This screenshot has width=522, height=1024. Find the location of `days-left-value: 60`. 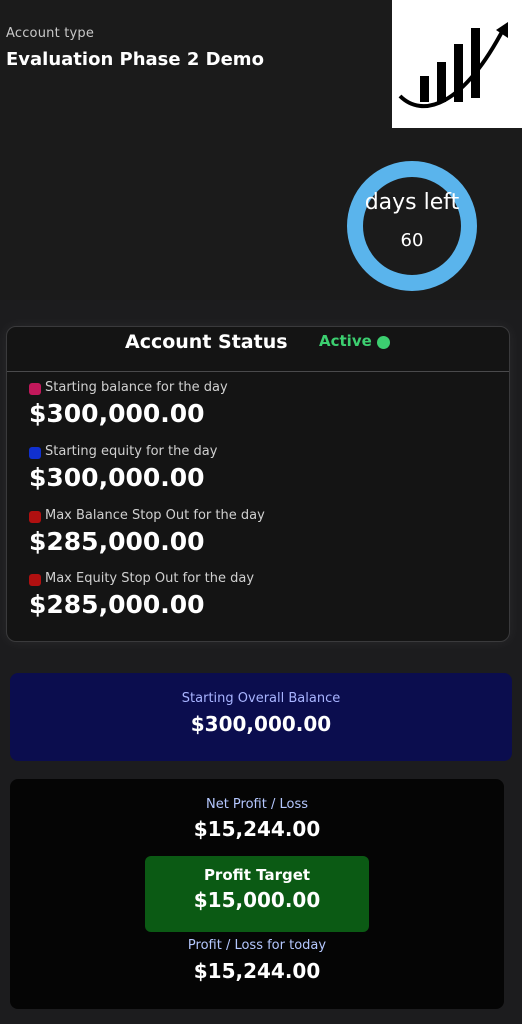

days-left-value: 60 is located at coordinates (412, 240).